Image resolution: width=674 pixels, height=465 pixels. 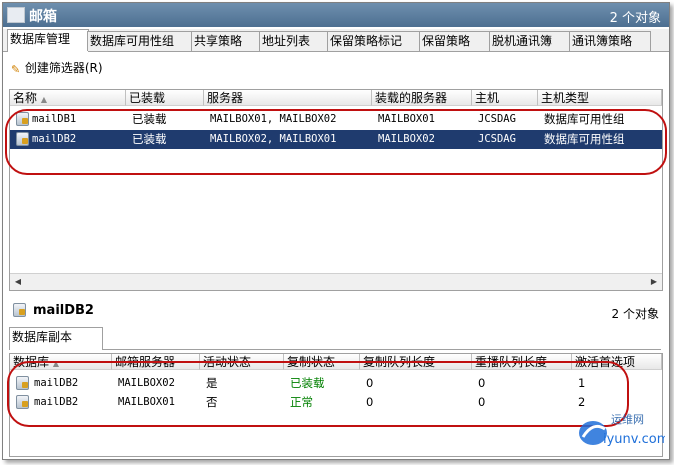 I want to click on toolbar: ✎ 创建筛选器(R), so click(x=336, y=68).